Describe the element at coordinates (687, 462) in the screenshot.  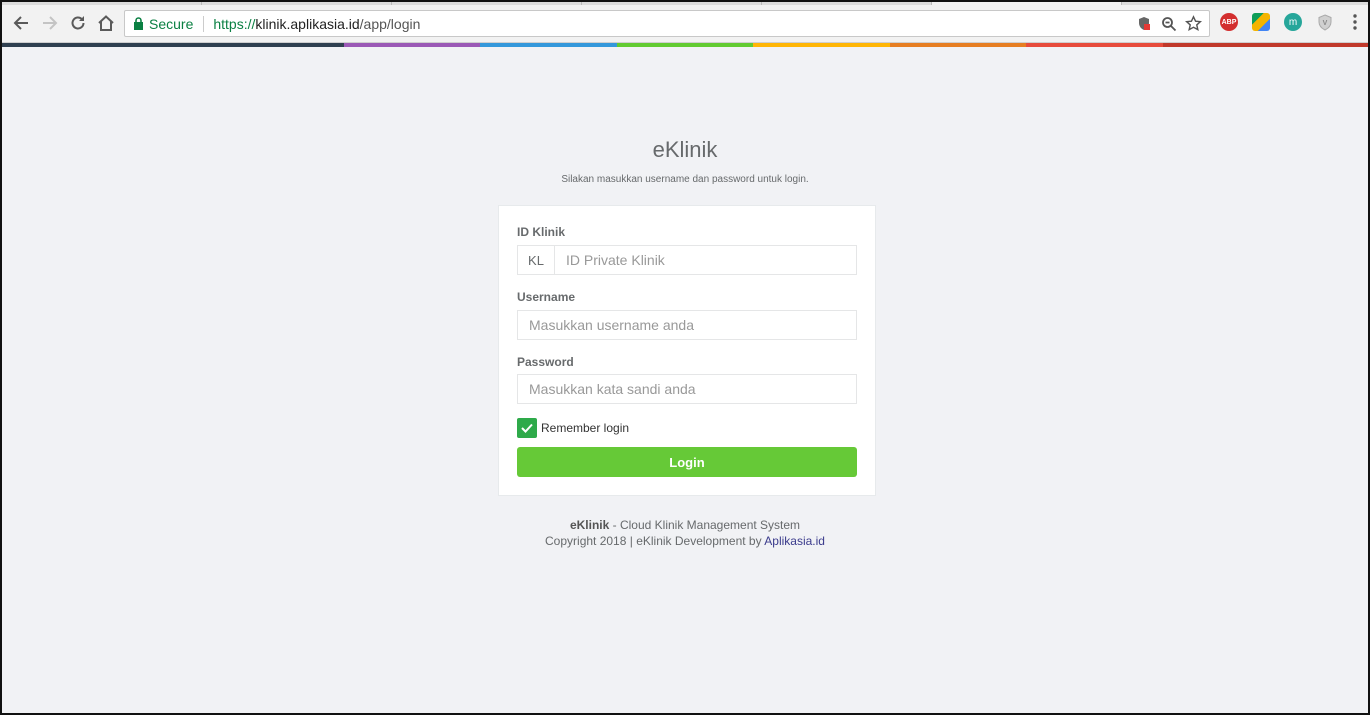
I see `login-button: Login` at that location.